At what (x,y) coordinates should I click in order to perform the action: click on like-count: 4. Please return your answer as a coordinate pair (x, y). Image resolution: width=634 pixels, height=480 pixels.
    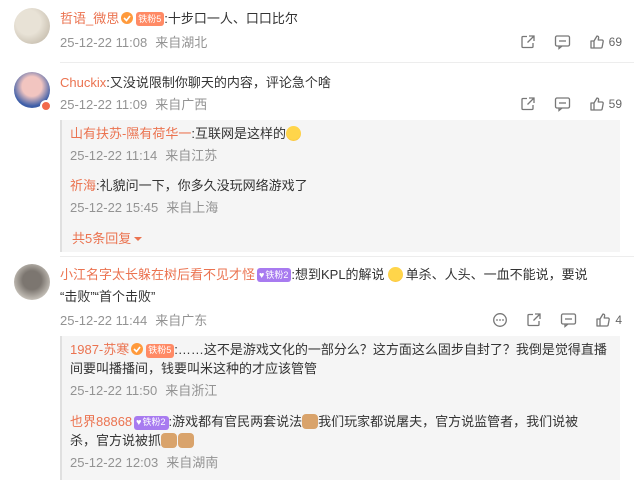
    Looking at the image, I should click on (618, 320).